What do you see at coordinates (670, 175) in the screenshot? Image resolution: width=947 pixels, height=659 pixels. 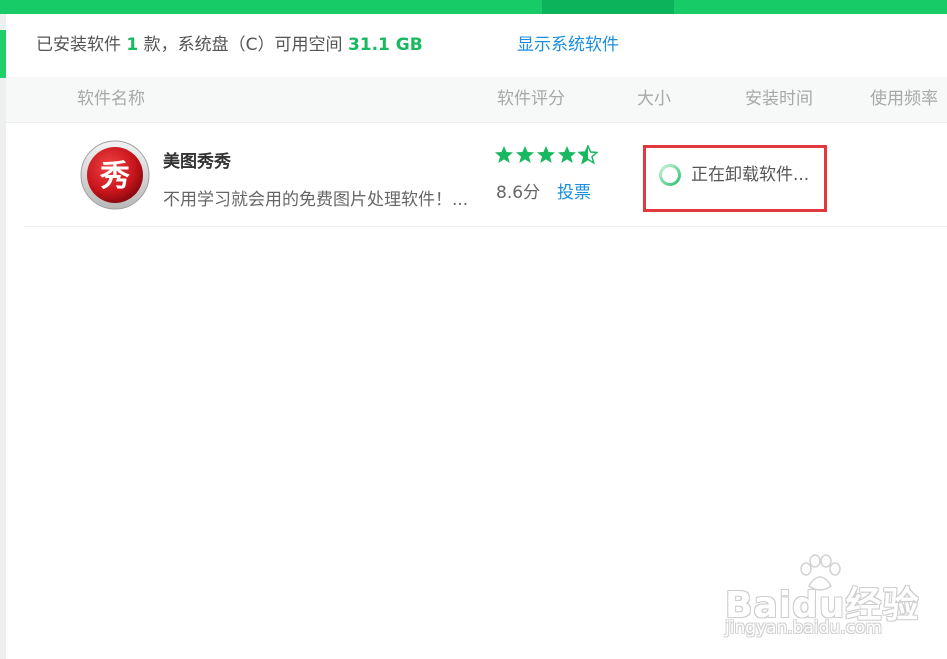 I see `loading-spinner-icon` at bounding box center [670, 175].